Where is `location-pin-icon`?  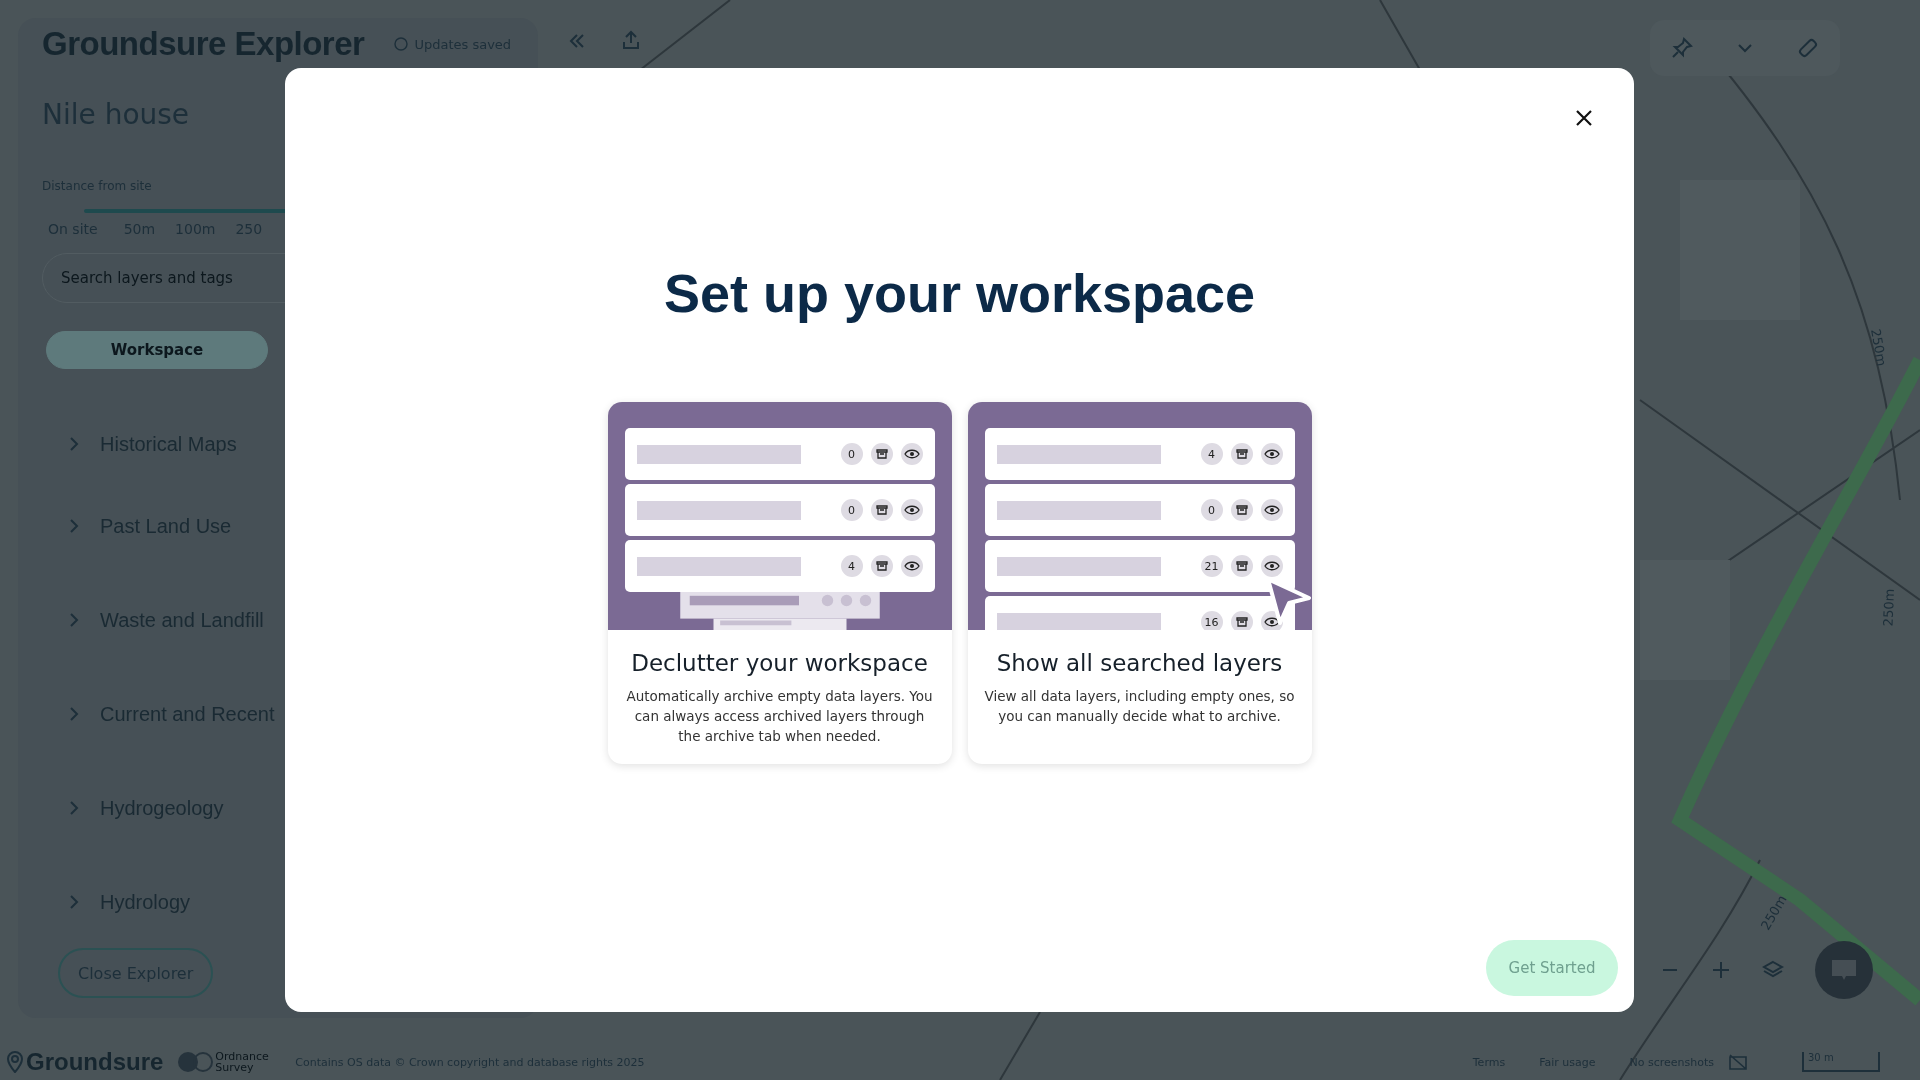
location-pin-icon is located at coordinates (15, 1062).